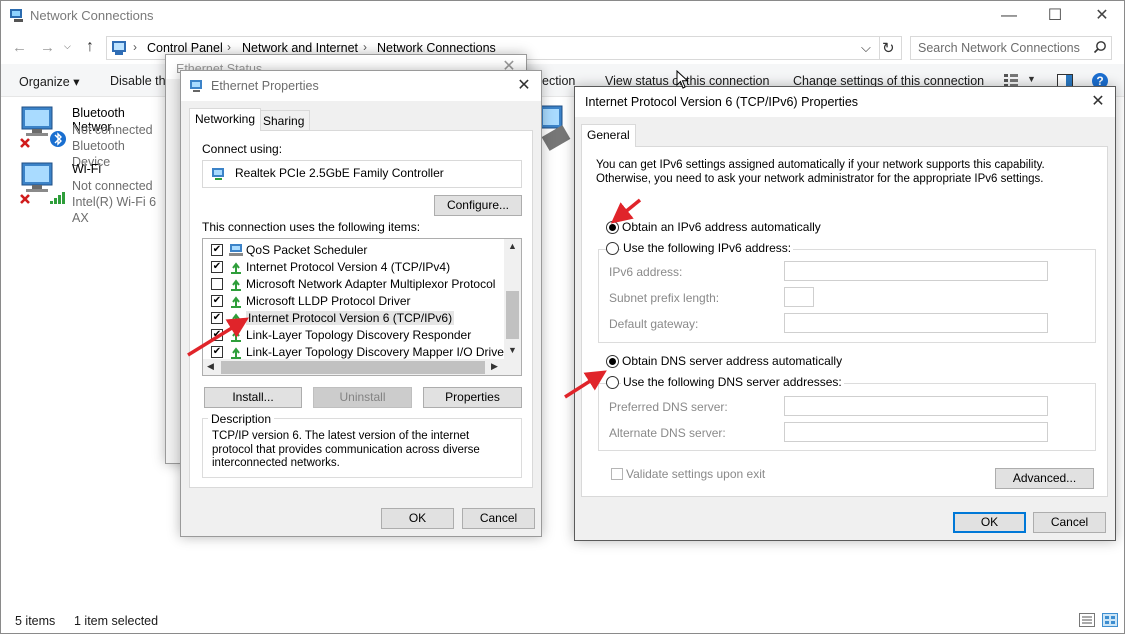  I want to click on arrow-to-ipv6-item, so click(218, 337).